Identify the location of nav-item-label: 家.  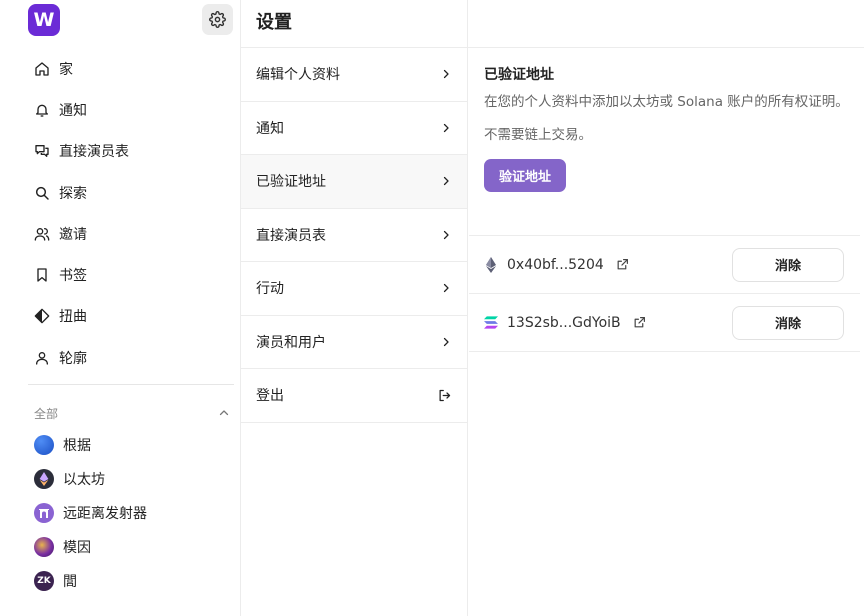
(66, 69).